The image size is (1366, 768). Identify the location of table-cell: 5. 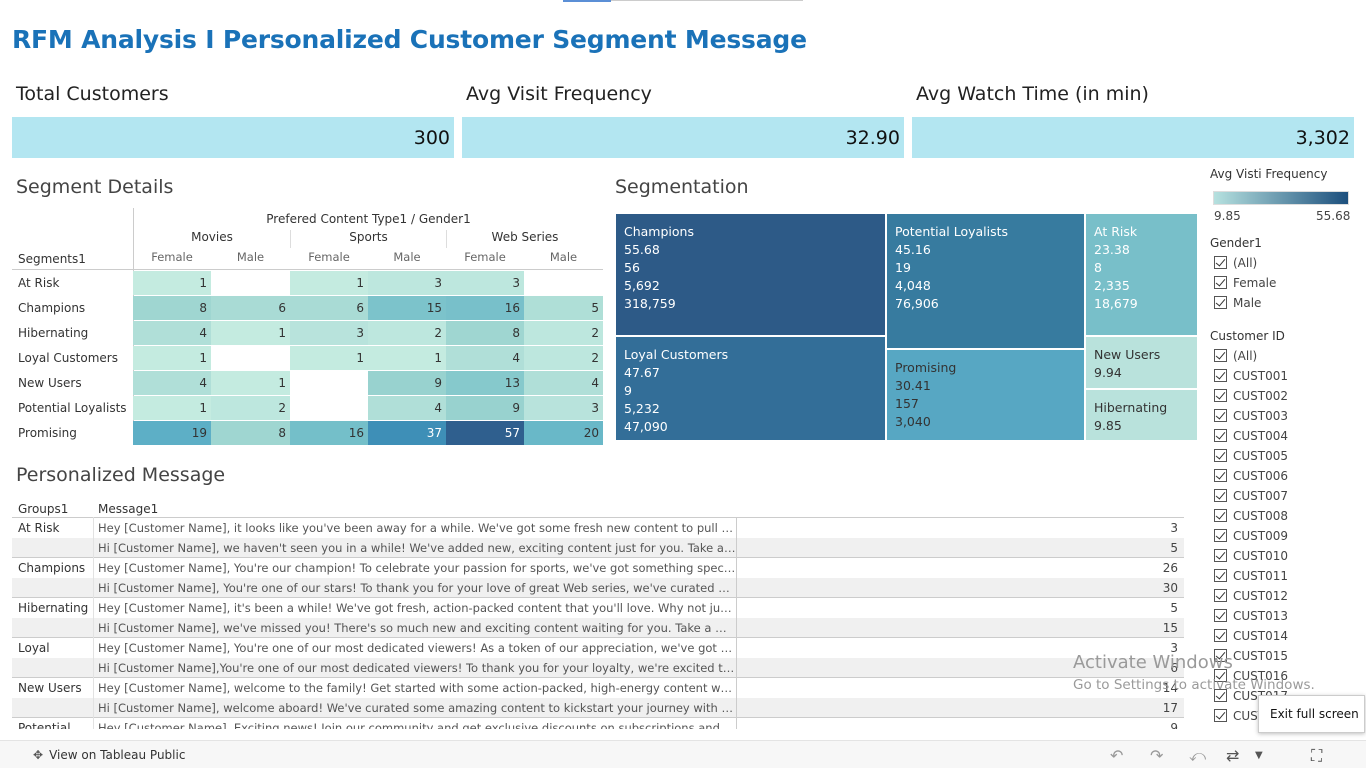
(563, 308).